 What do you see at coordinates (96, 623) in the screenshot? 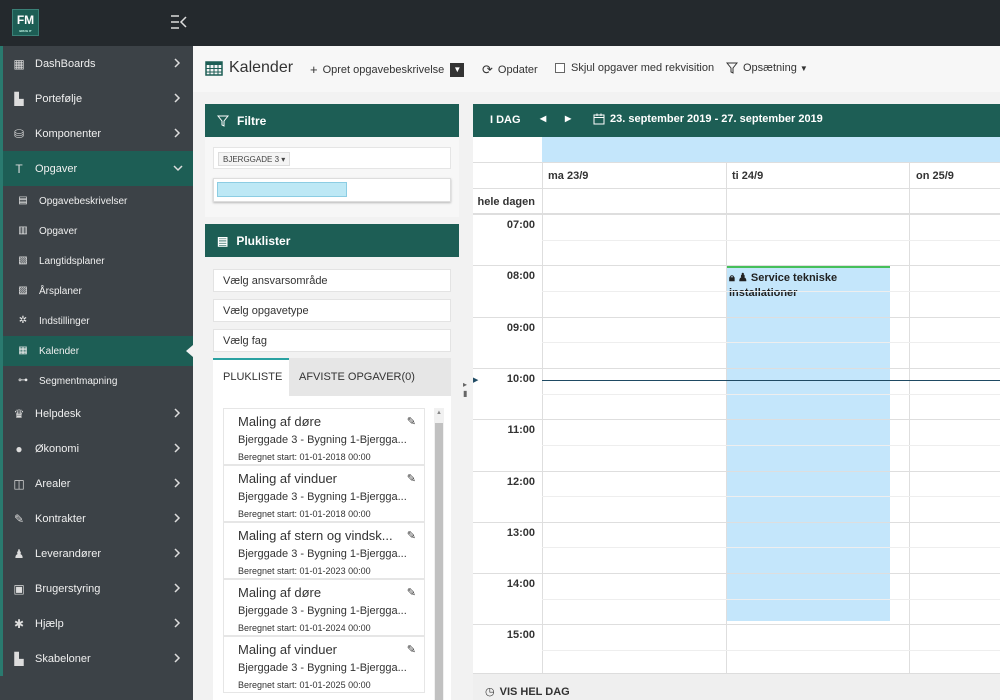
I see `sidebar-item-hjælp: ✱ Hjælp` at bounding box center [96, 623].